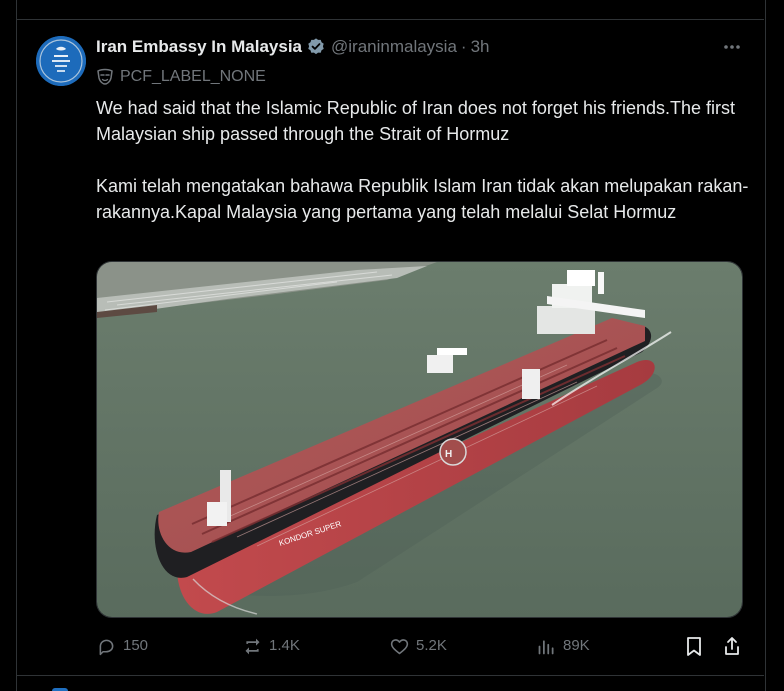 This screenshot has height=691, width=784. What do you see at coordinates (284, 645) in the screenshot?
I see `repost-count: 1.4K` at bounding box center [284, 645].